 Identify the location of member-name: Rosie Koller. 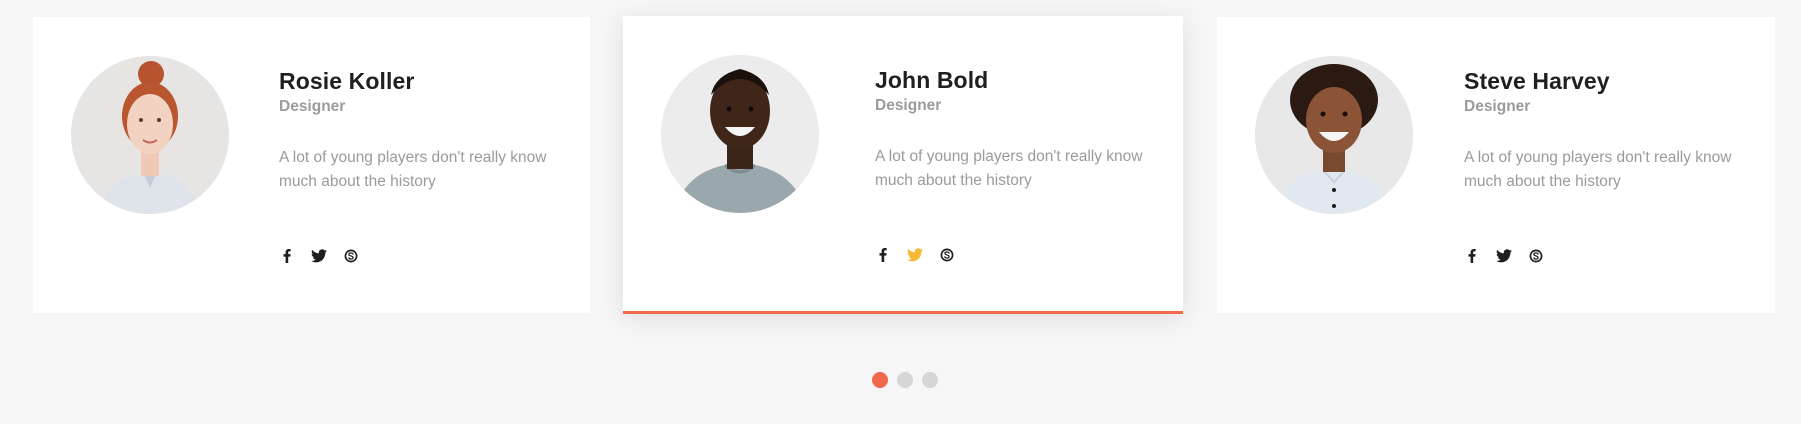
(347, 81).